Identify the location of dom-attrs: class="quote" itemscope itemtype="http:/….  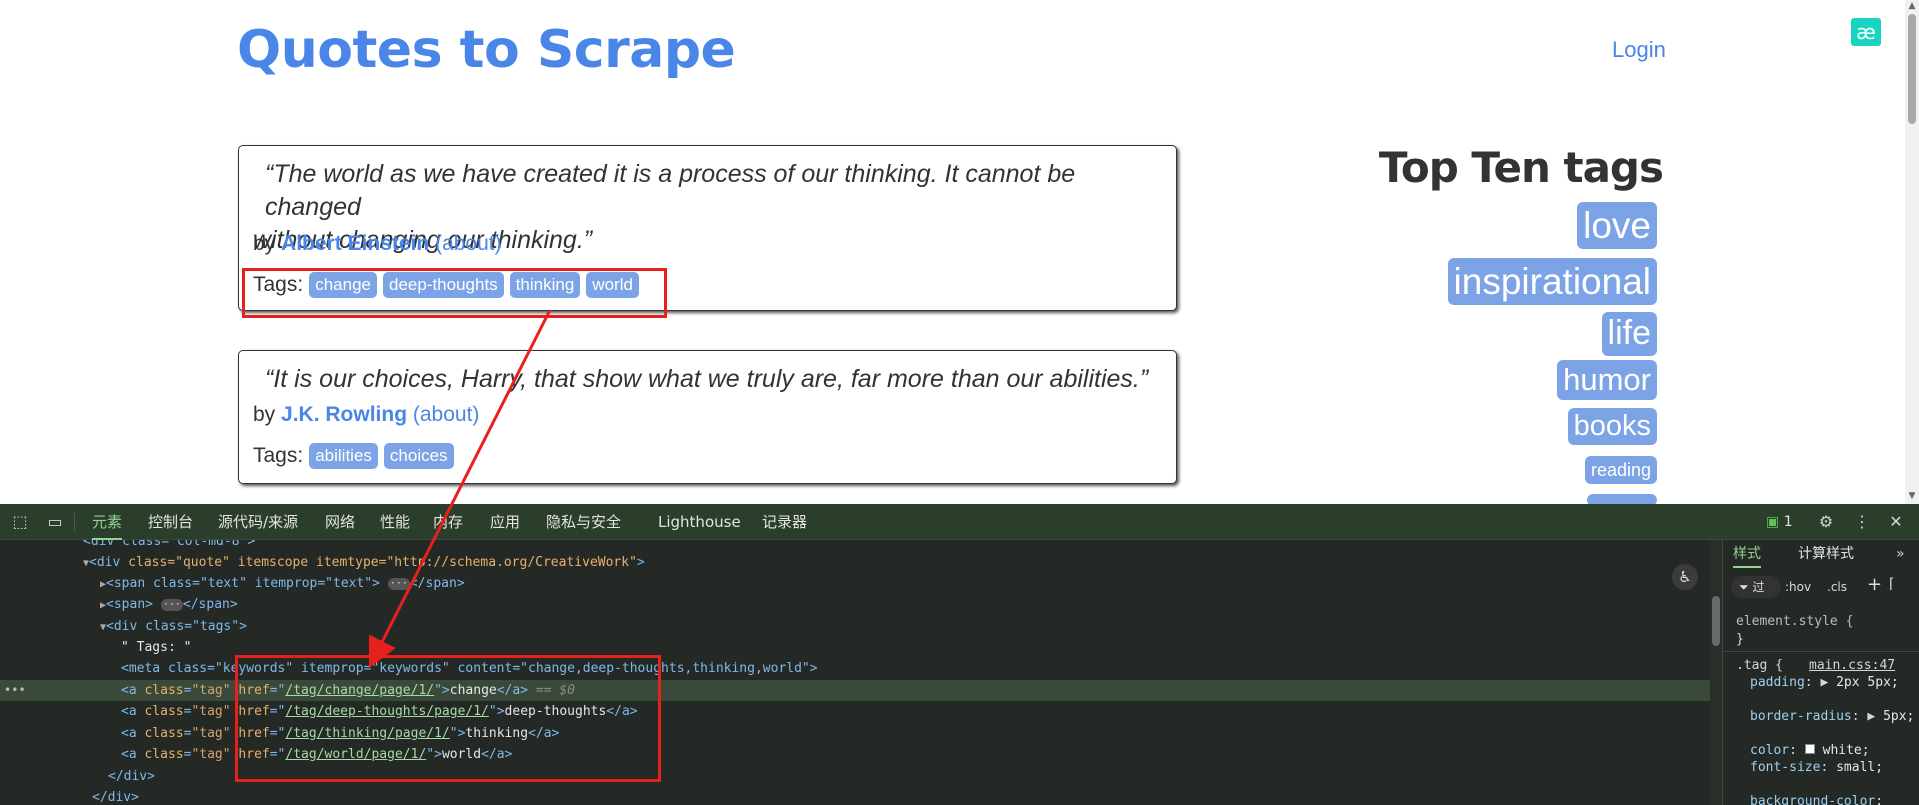
(382, 562).